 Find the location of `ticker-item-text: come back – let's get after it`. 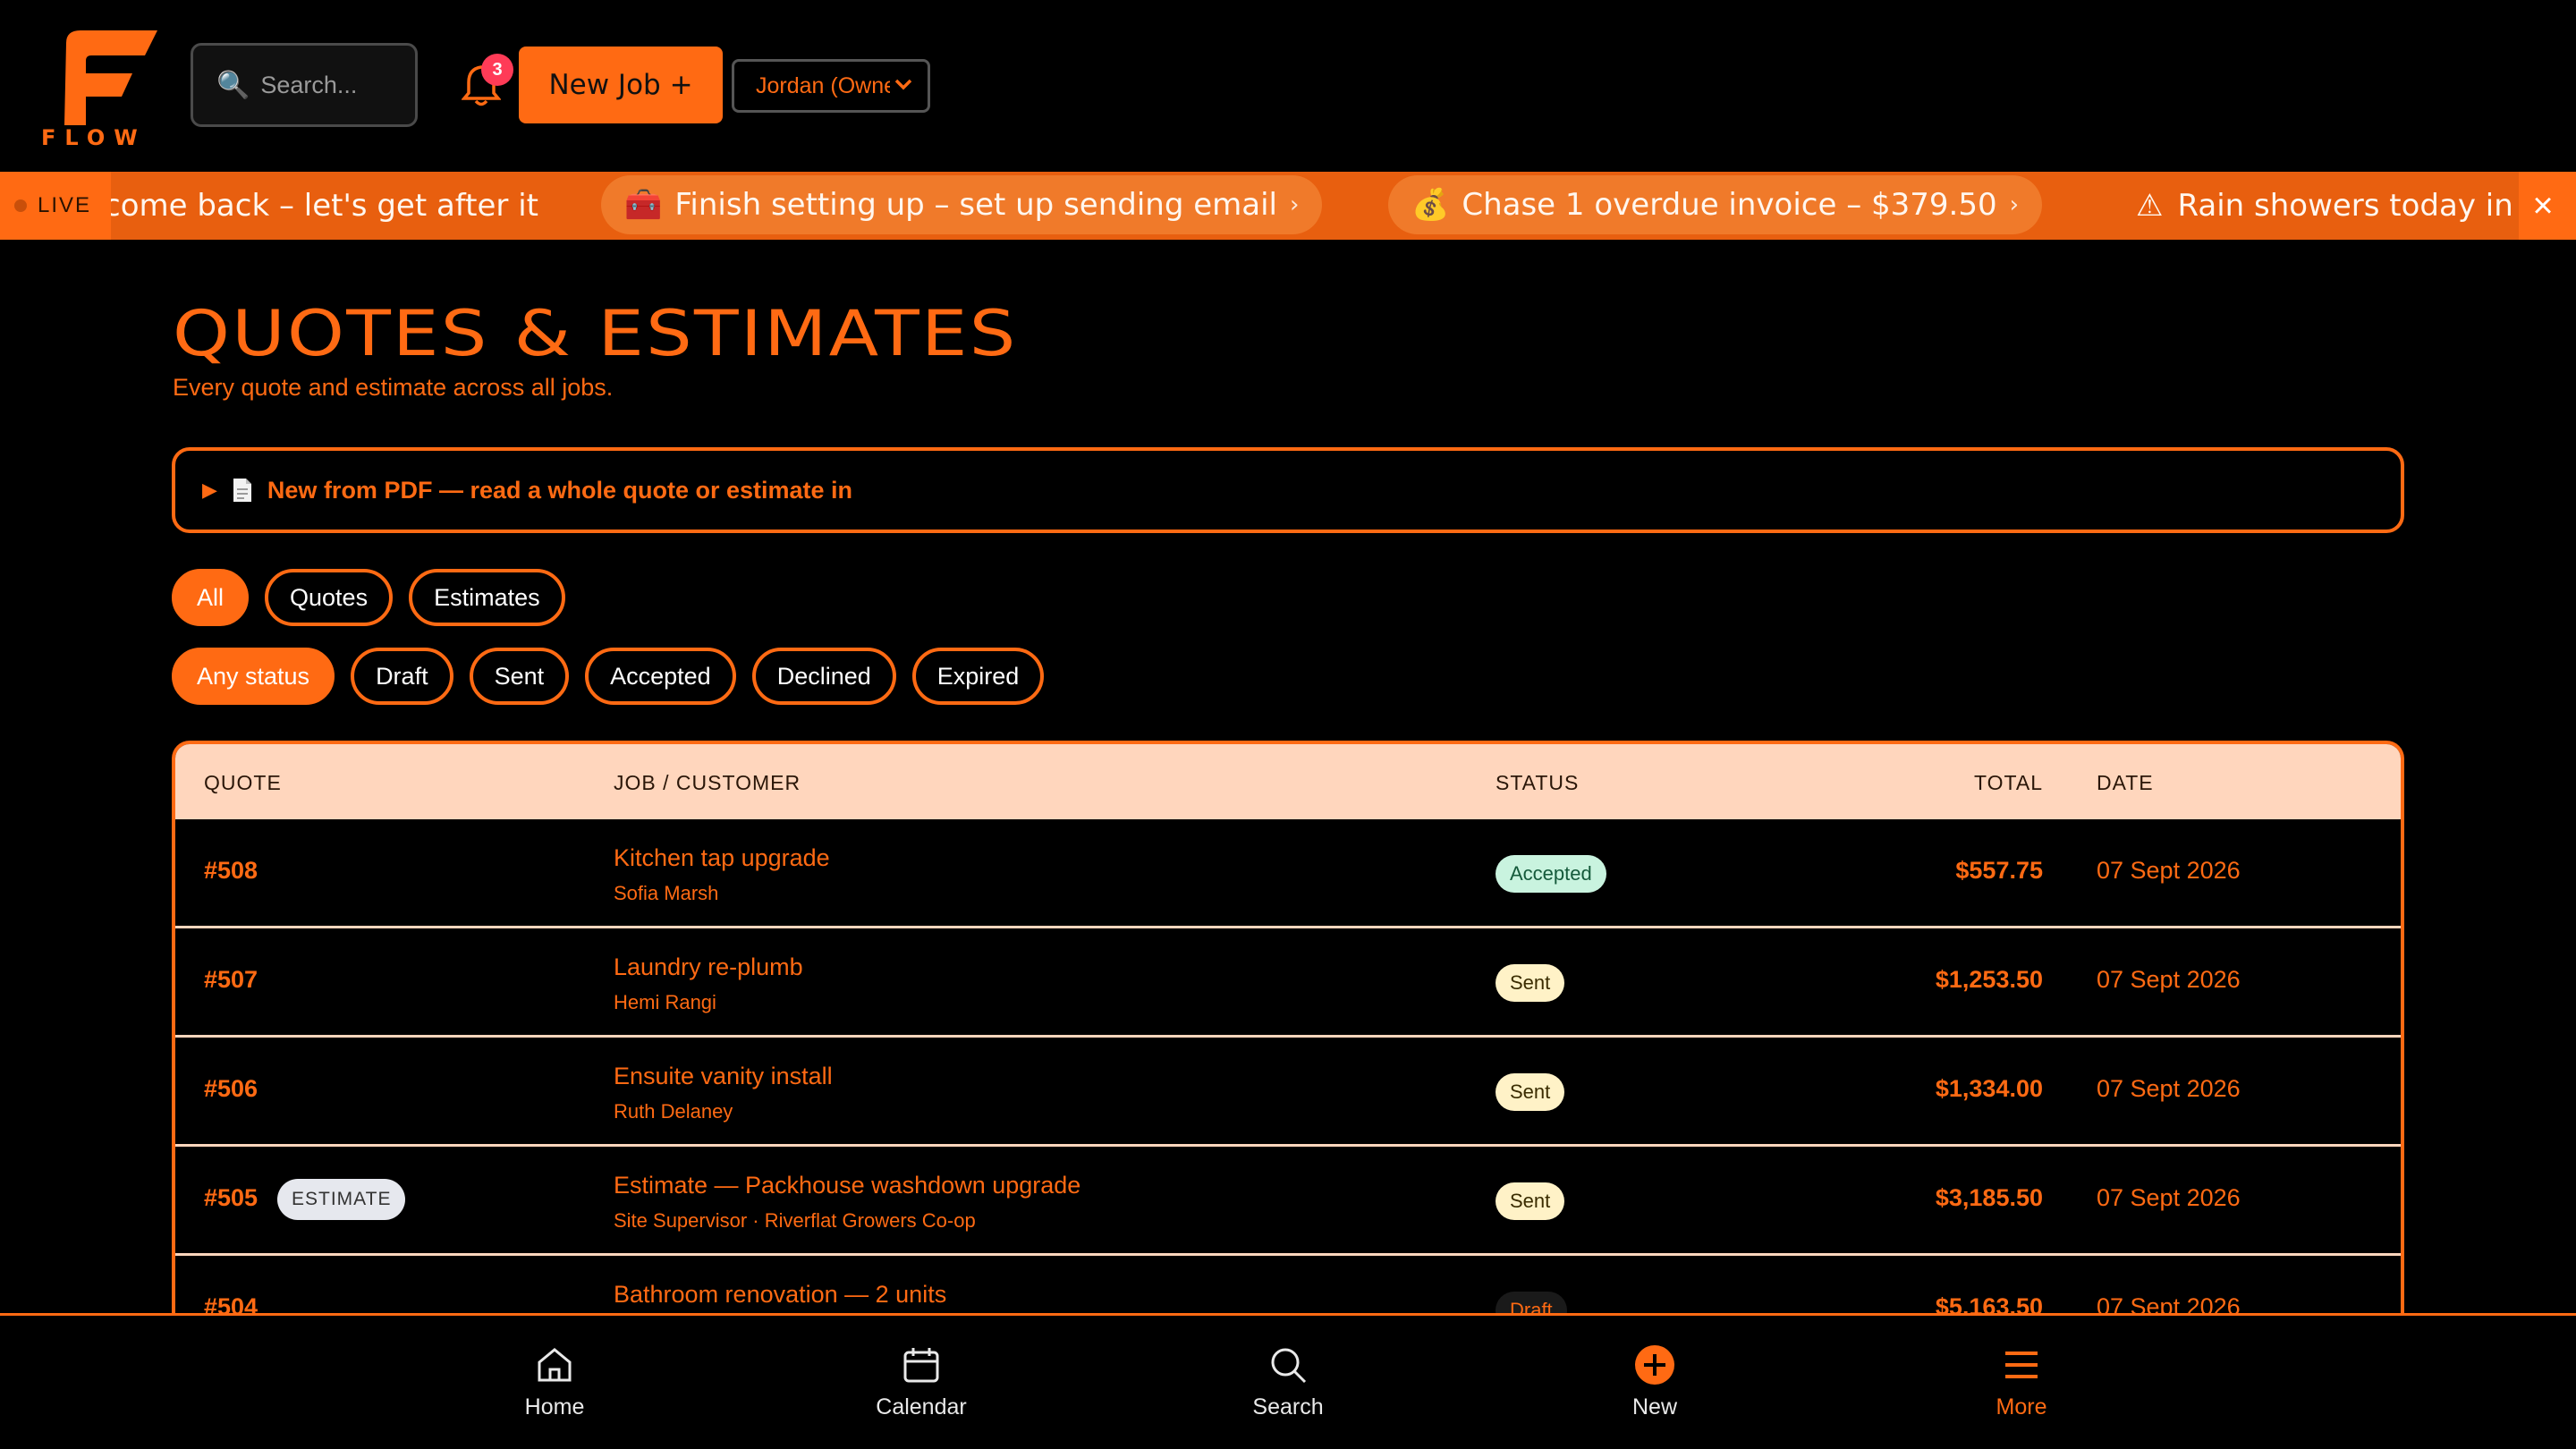

ticker-item-text: come back – let's get after it is located at coordinates (324, 206).